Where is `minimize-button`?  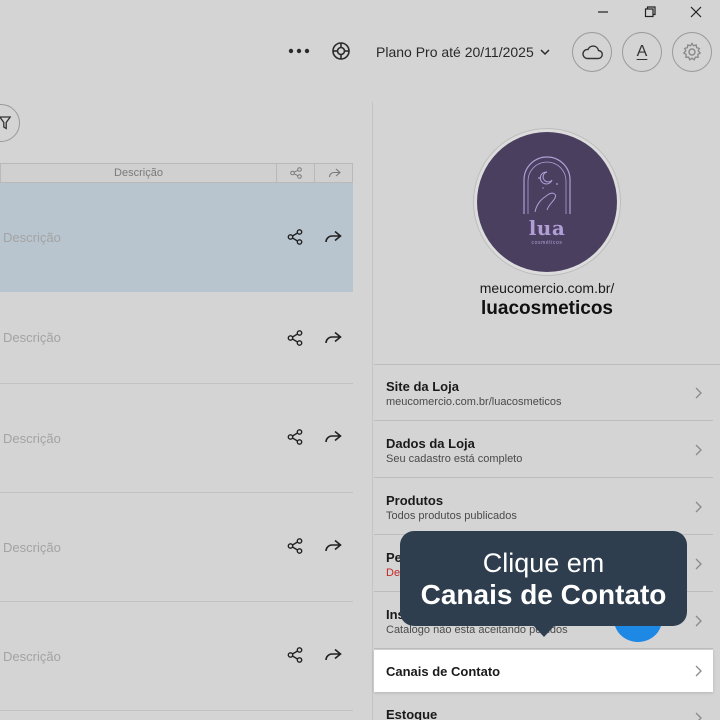
minimize-button is located at coordinates (603, 12).